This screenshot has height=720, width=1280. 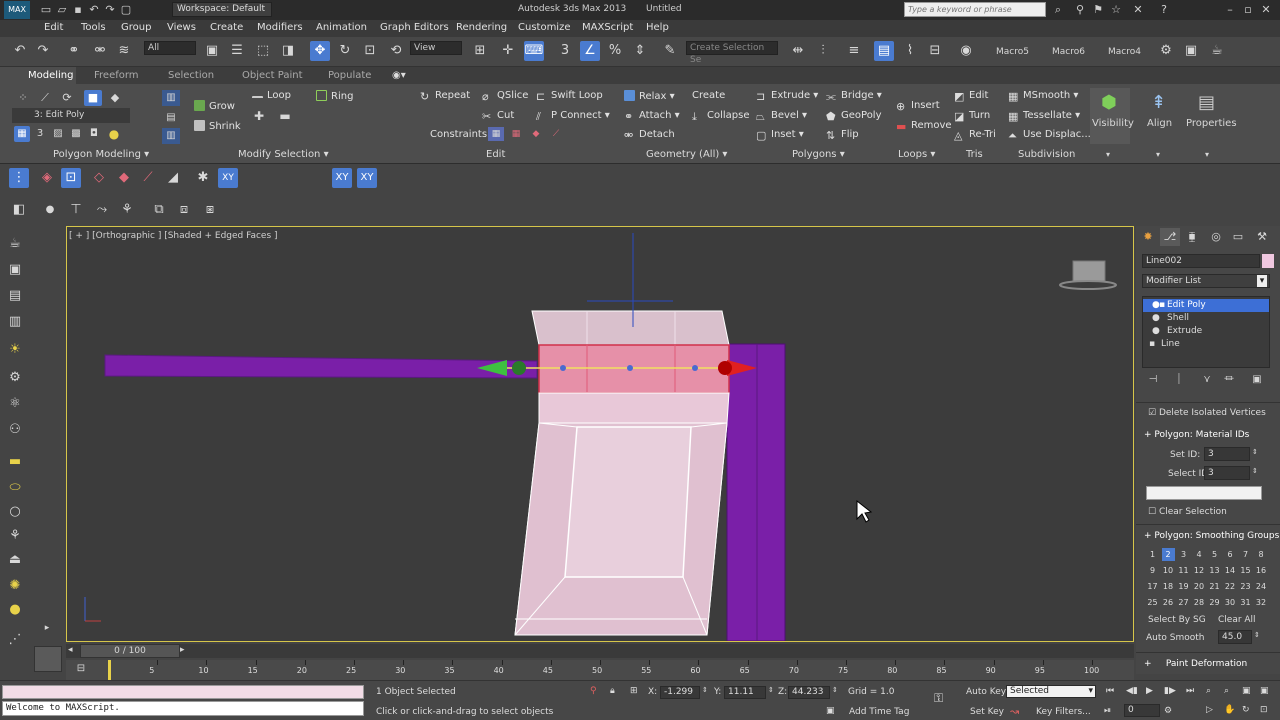 What do you see at coordinates (809, 692) in the screenshot?
I see `z-coord-field: 44.233` at bounding box center [809, 692].